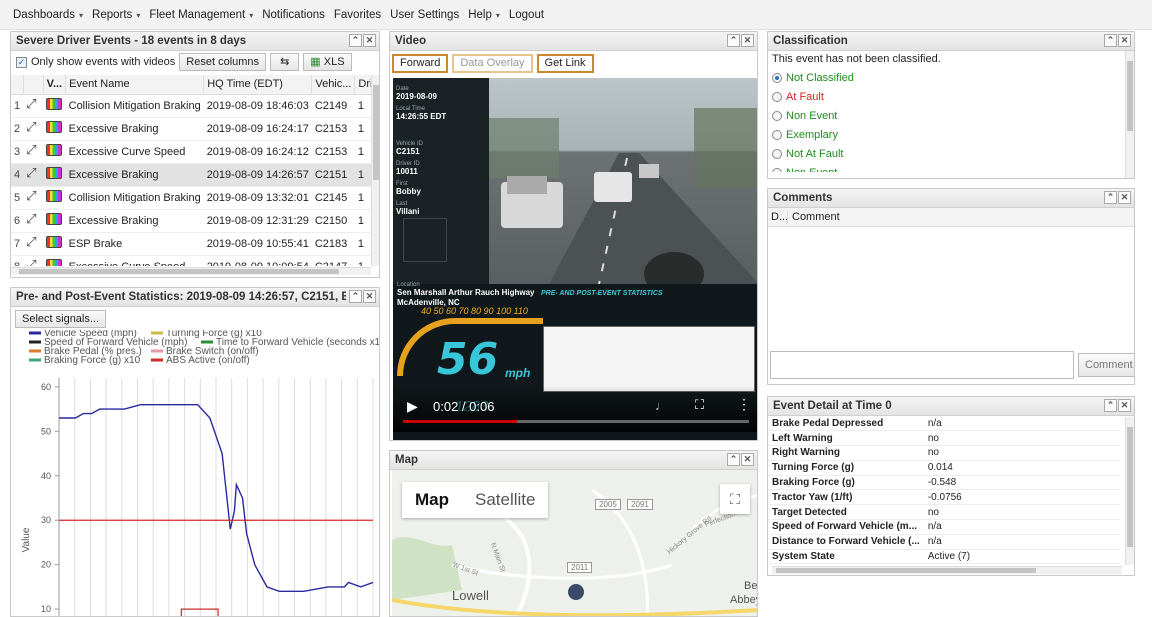 The image size is (1152, 617). Describe the element at coordinates (293, 15) in the screenshot. I see `menu-item-notifications: Notifications` at that location.